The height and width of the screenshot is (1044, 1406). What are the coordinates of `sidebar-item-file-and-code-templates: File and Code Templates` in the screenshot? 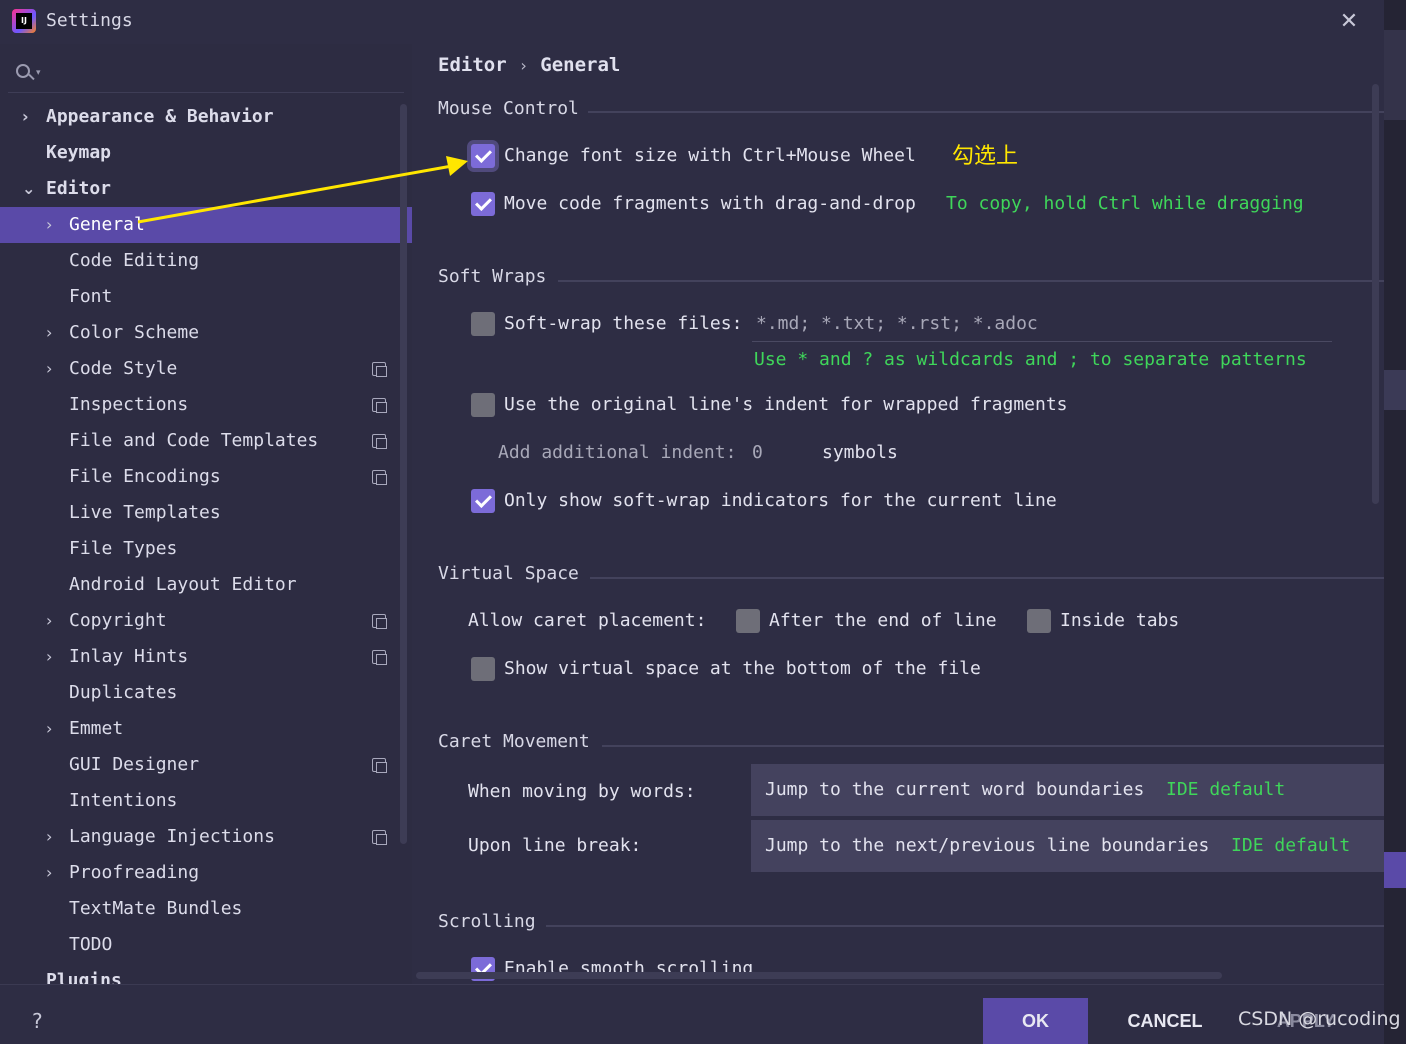 It's located at (206, 441).